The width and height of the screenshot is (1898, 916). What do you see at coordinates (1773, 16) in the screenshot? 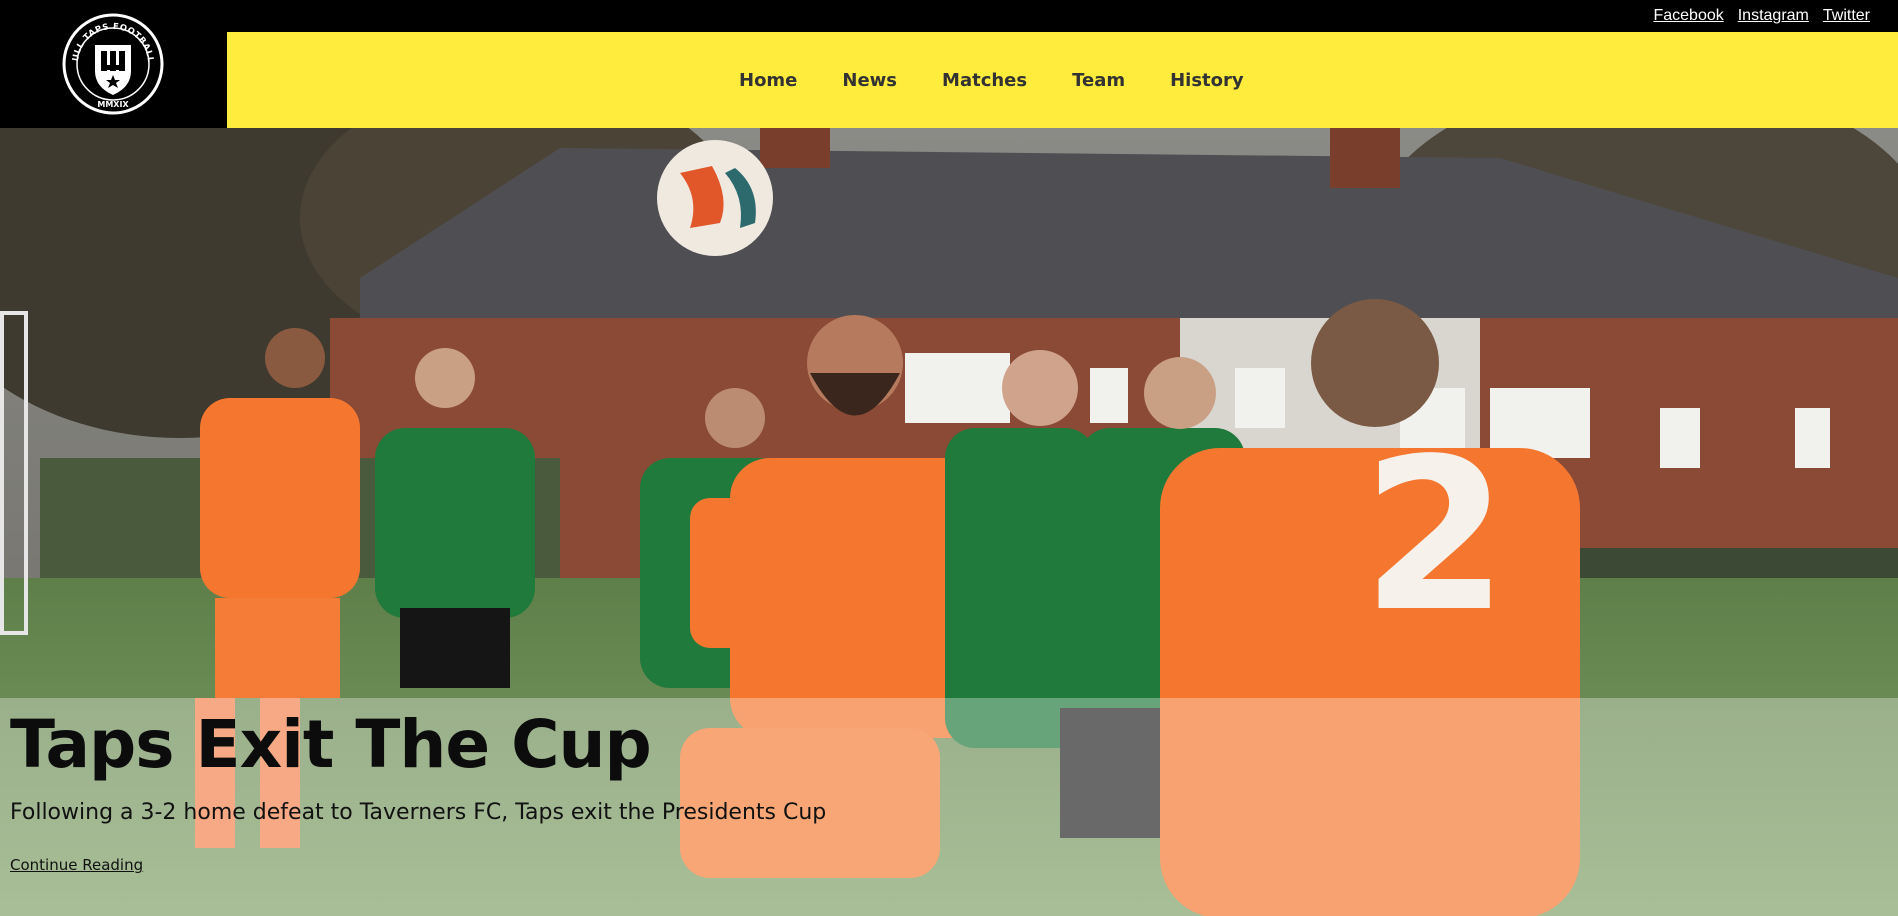
I see `instagram-link: Instagram` at bounding box center [1773, 16].